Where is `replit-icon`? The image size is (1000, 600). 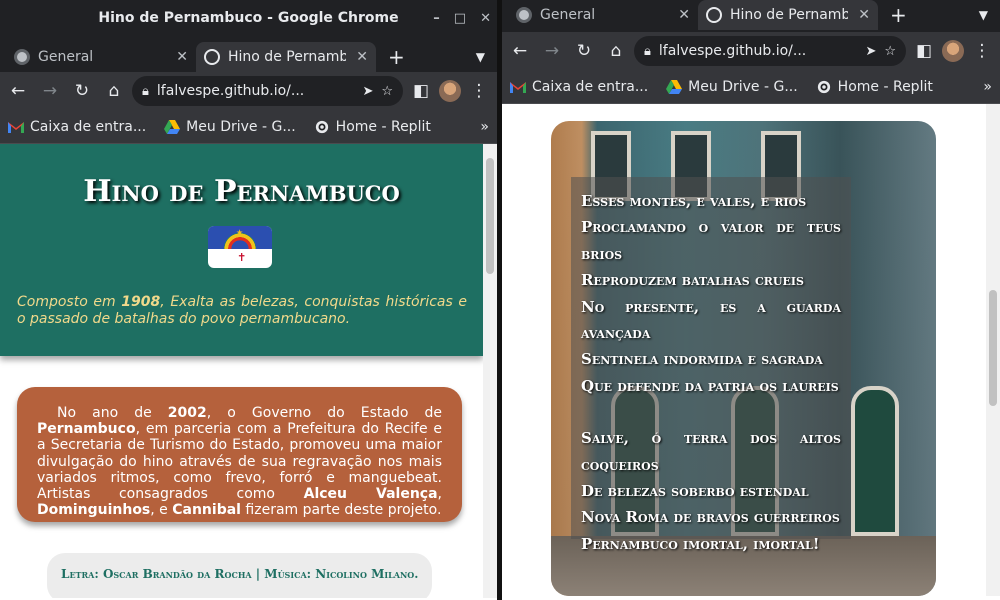 replit-icon is located at coordinates (321, 126).